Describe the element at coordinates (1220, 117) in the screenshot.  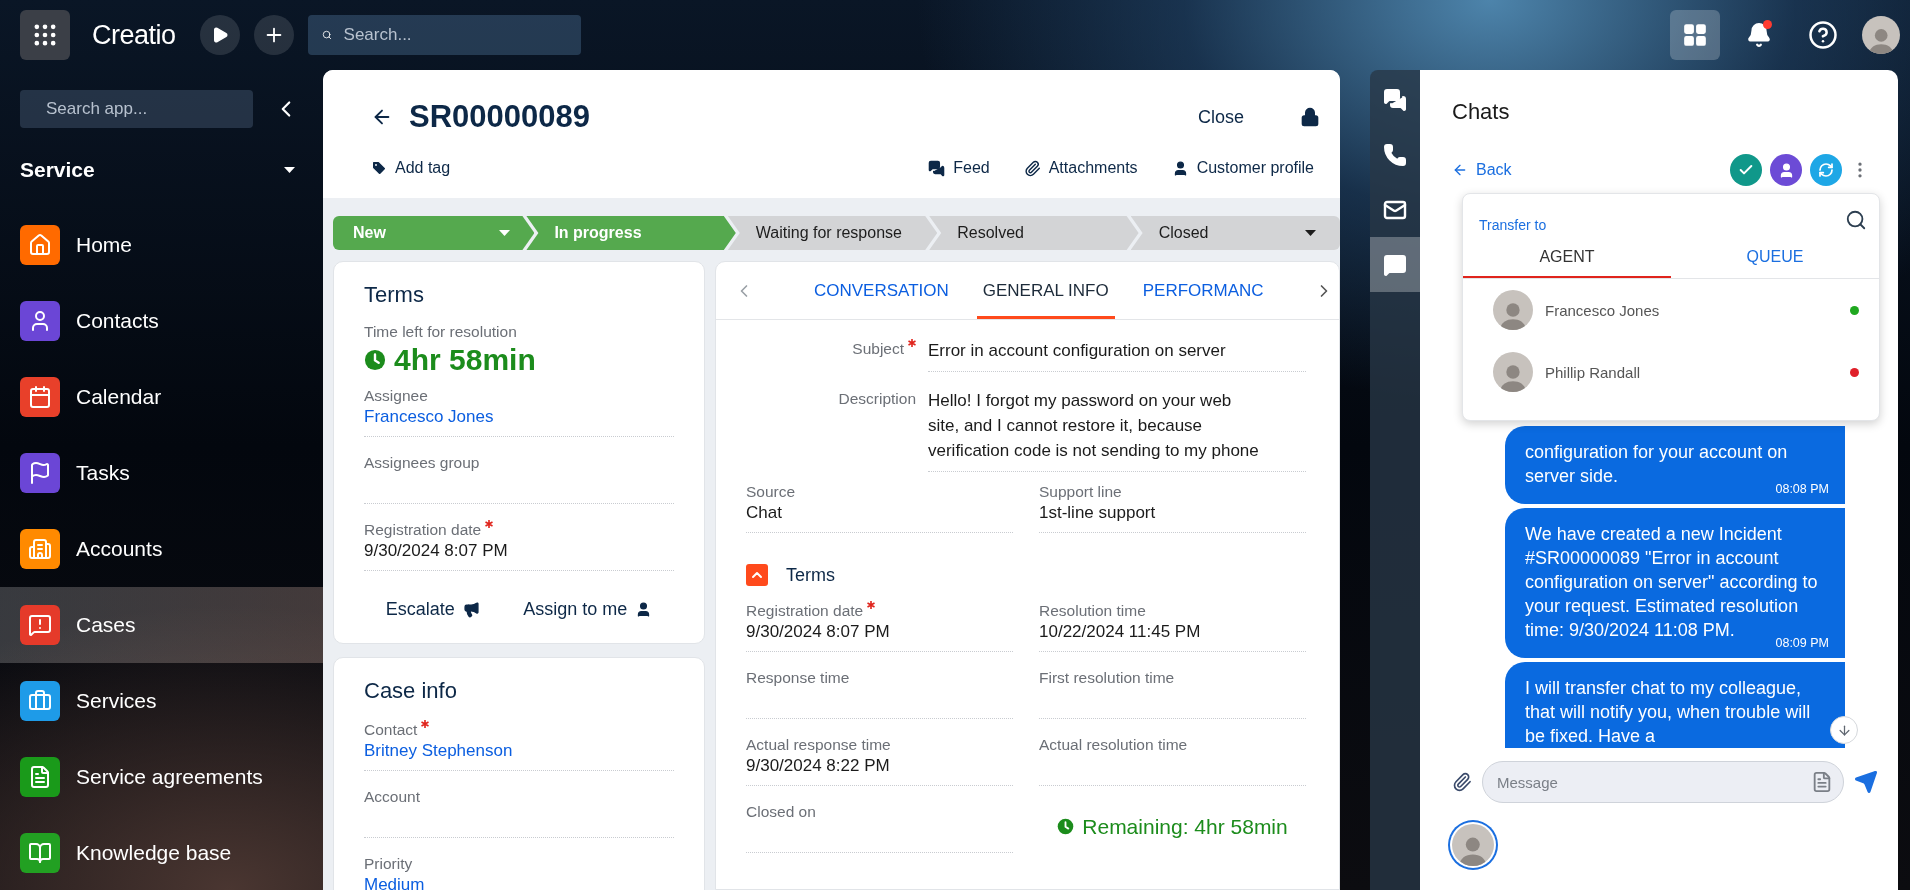
I see `close-button: Close` at that location.